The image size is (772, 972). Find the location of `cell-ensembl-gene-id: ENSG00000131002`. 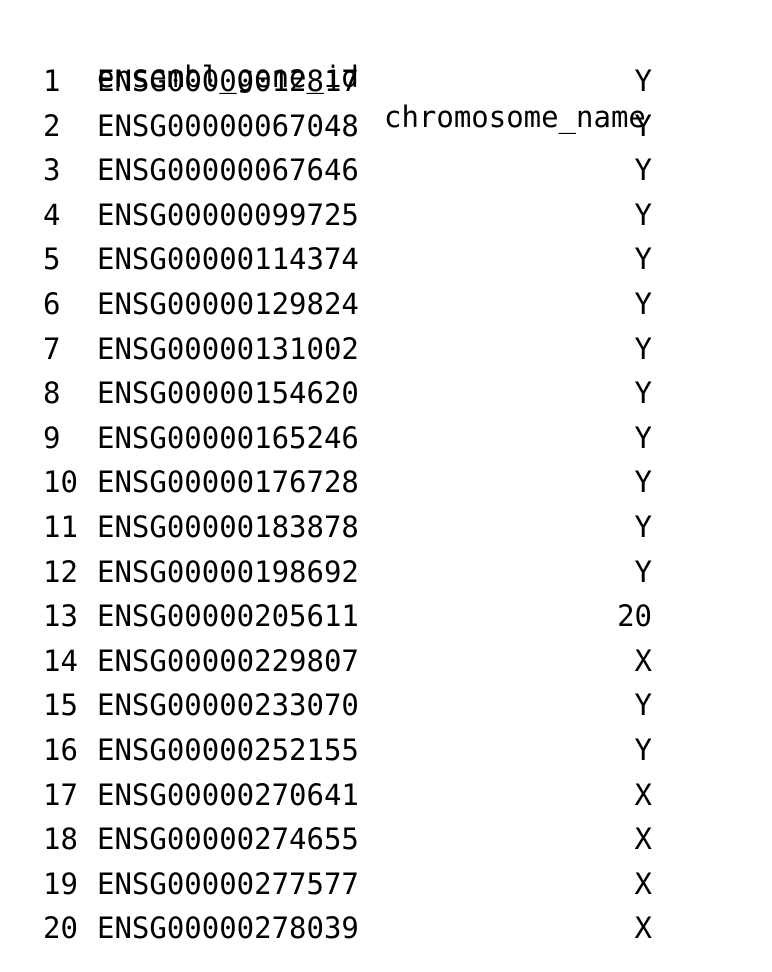

cell-ensembl-gene-id: ENSG00000131002 is located at coordinates (228, 348).